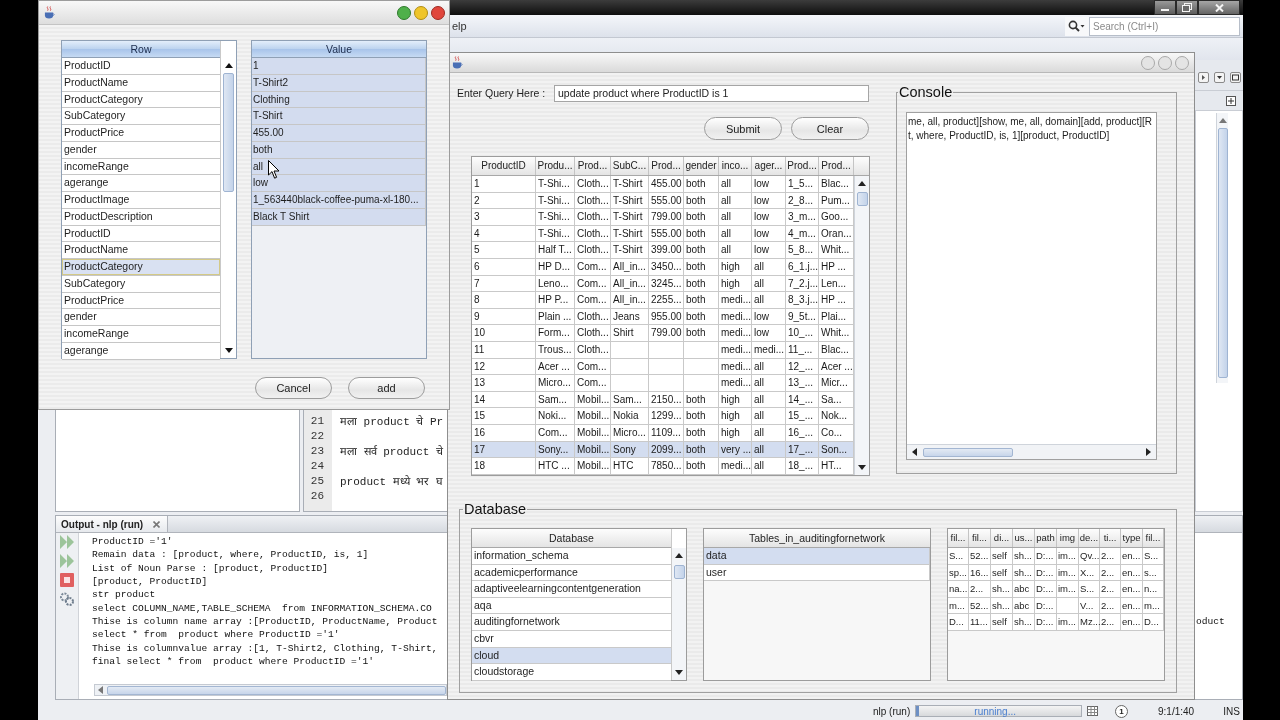 The image size is (1280, 720). I want to click on column-header: Row, so click(141, 49).